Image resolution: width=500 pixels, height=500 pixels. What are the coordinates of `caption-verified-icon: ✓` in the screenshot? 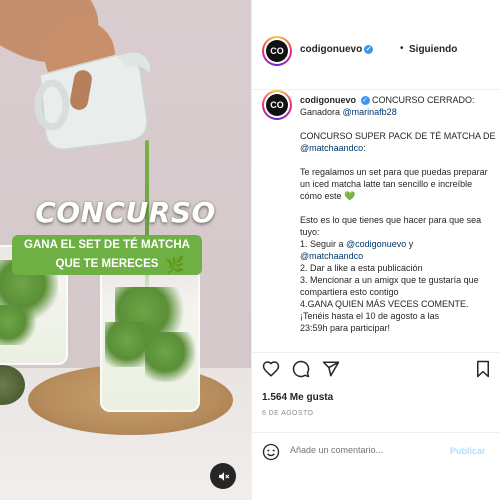 It's located at (365, 101).